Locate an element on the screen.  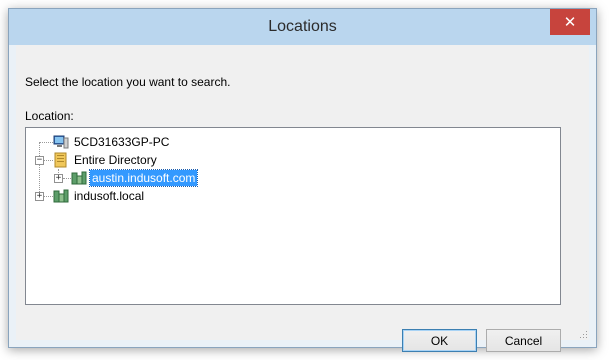
title-bar: Locations ✕ is located at coordinates (302, 27).